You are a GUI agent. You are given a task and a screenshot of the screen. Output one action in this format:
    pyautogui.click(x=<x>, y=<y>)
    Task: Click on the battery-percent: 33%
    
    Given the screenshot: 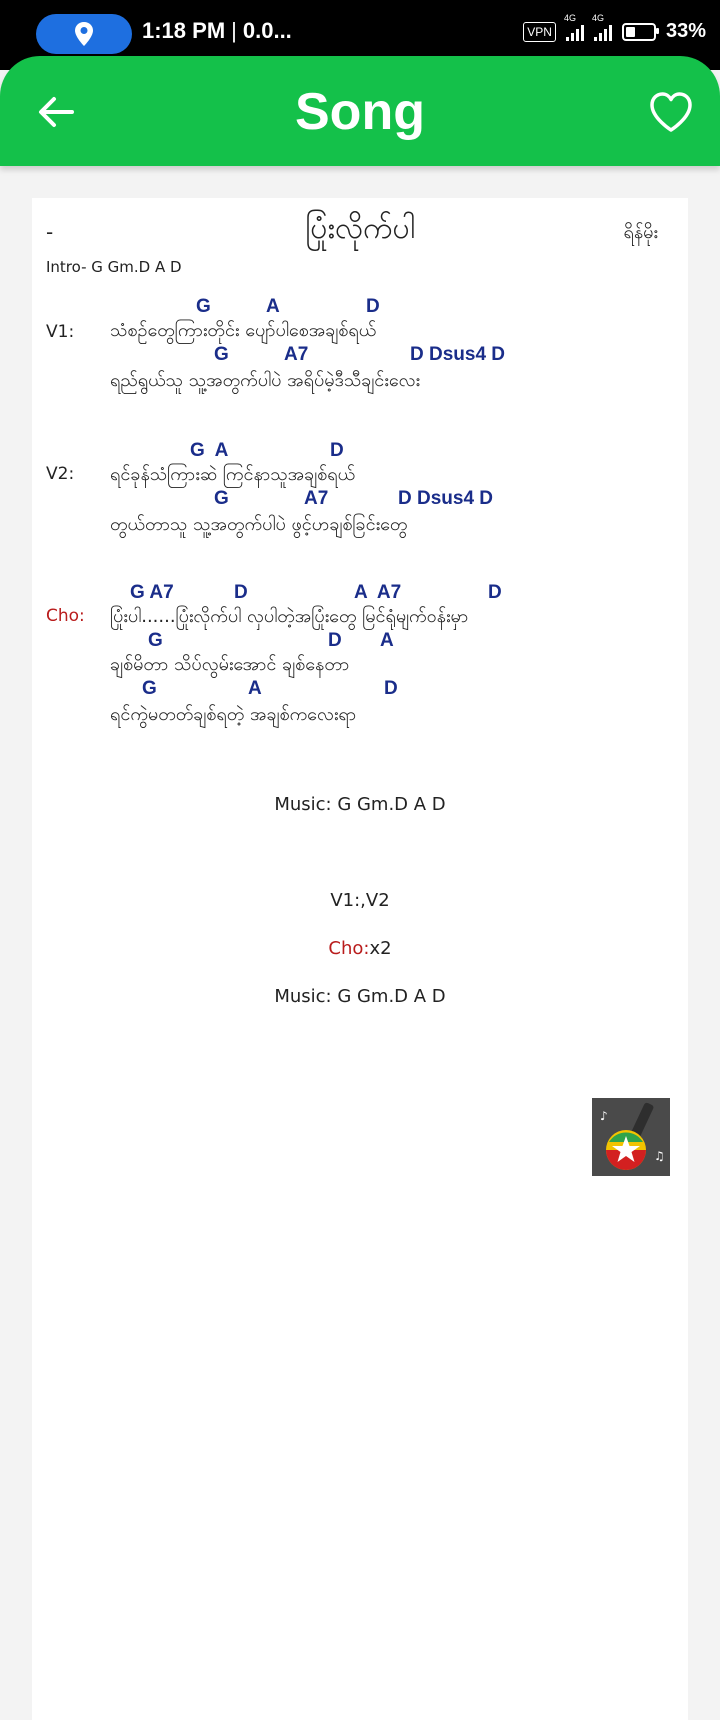 What is the action you would take?
    pyautogui.click(x=685, y=31)
    